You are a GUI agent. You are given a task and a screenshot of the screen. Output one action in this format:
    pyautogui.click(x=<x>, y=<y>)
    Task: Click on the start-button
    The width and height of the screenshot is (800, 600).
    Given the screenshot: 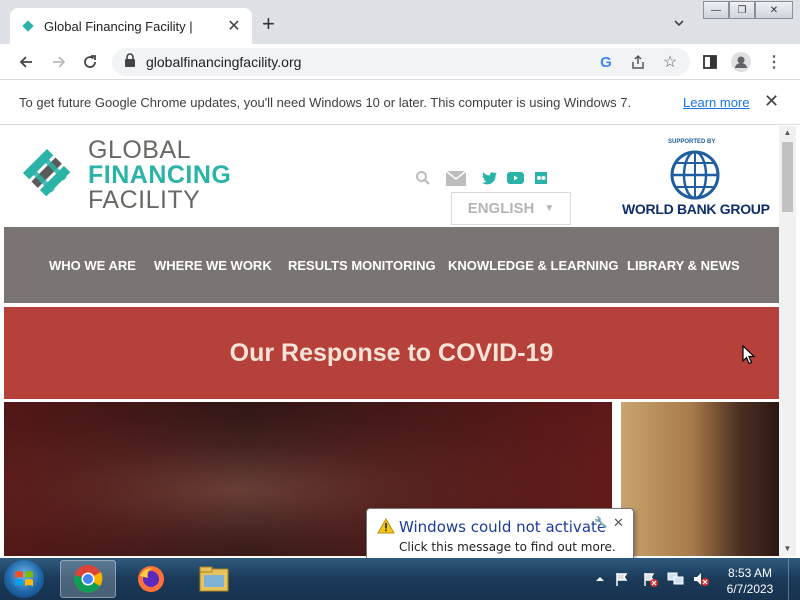 What is the action you would take?
    pyautogui.click(x=24, y=579)
    